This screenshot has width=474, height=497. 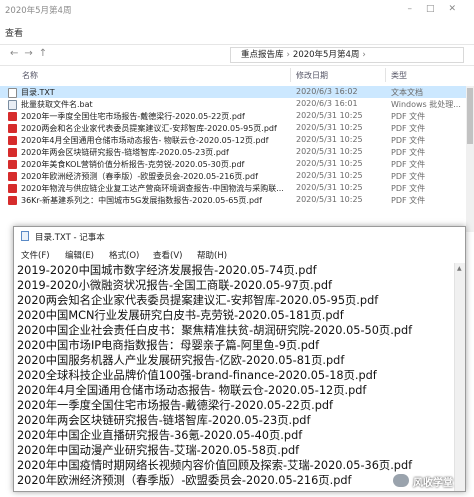 I want to click on text-line: 2020年两会区块链研究报告-链塔智库-2020.05-23页.pdf, so click(x=164, y=420).